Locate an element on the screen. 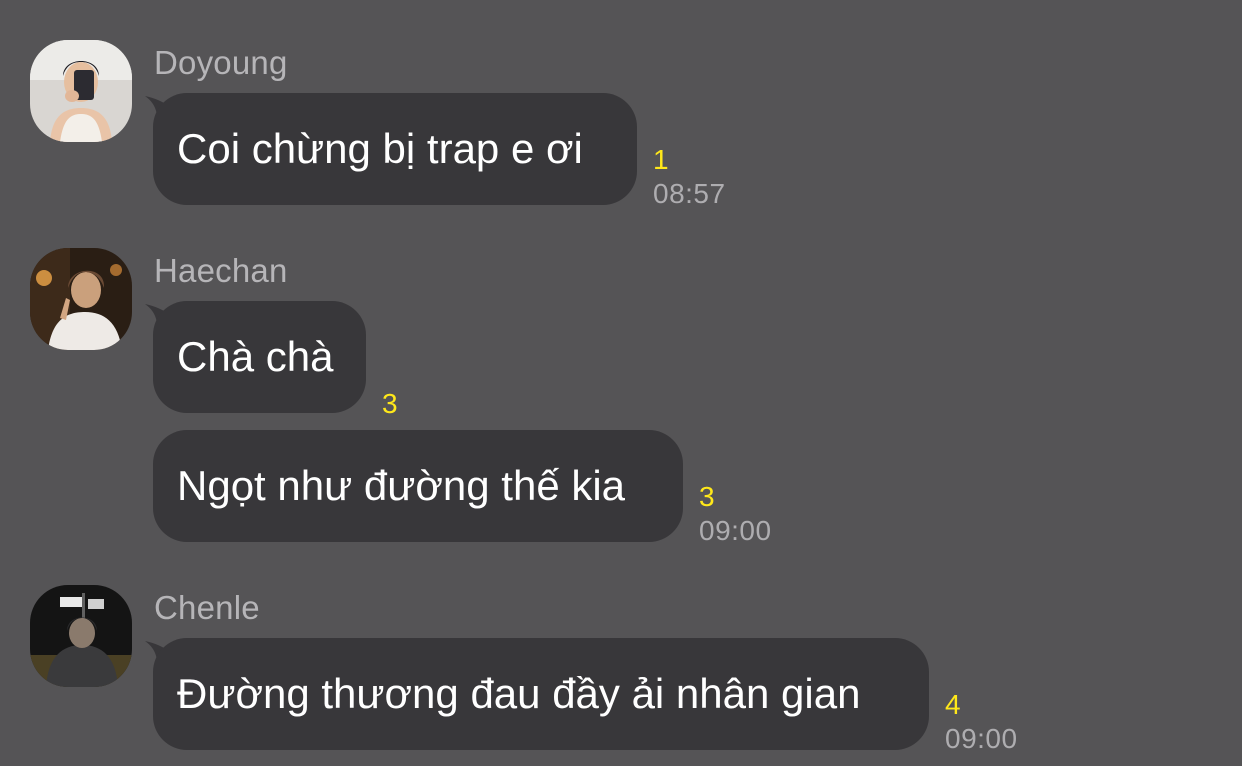 Image resolution: width=1242 pixels, height=766 pixels. message-bubble: Chà chà is located at coordinates (259, 357).